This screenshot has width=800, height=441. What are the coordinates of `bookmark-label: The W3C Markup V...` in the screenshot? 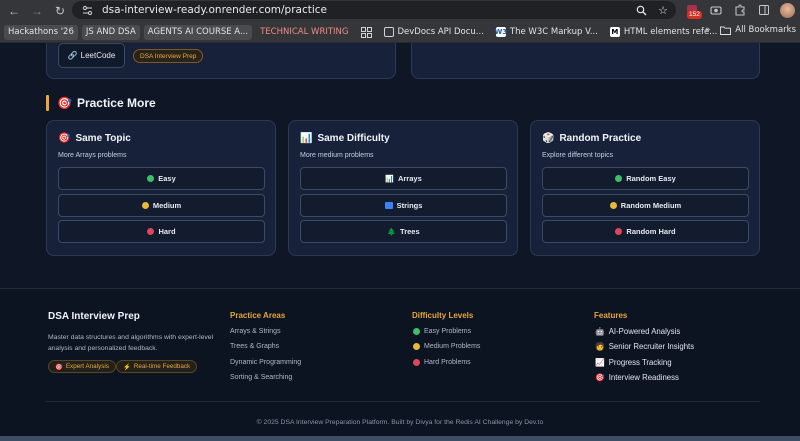 It's located at (553, 32).